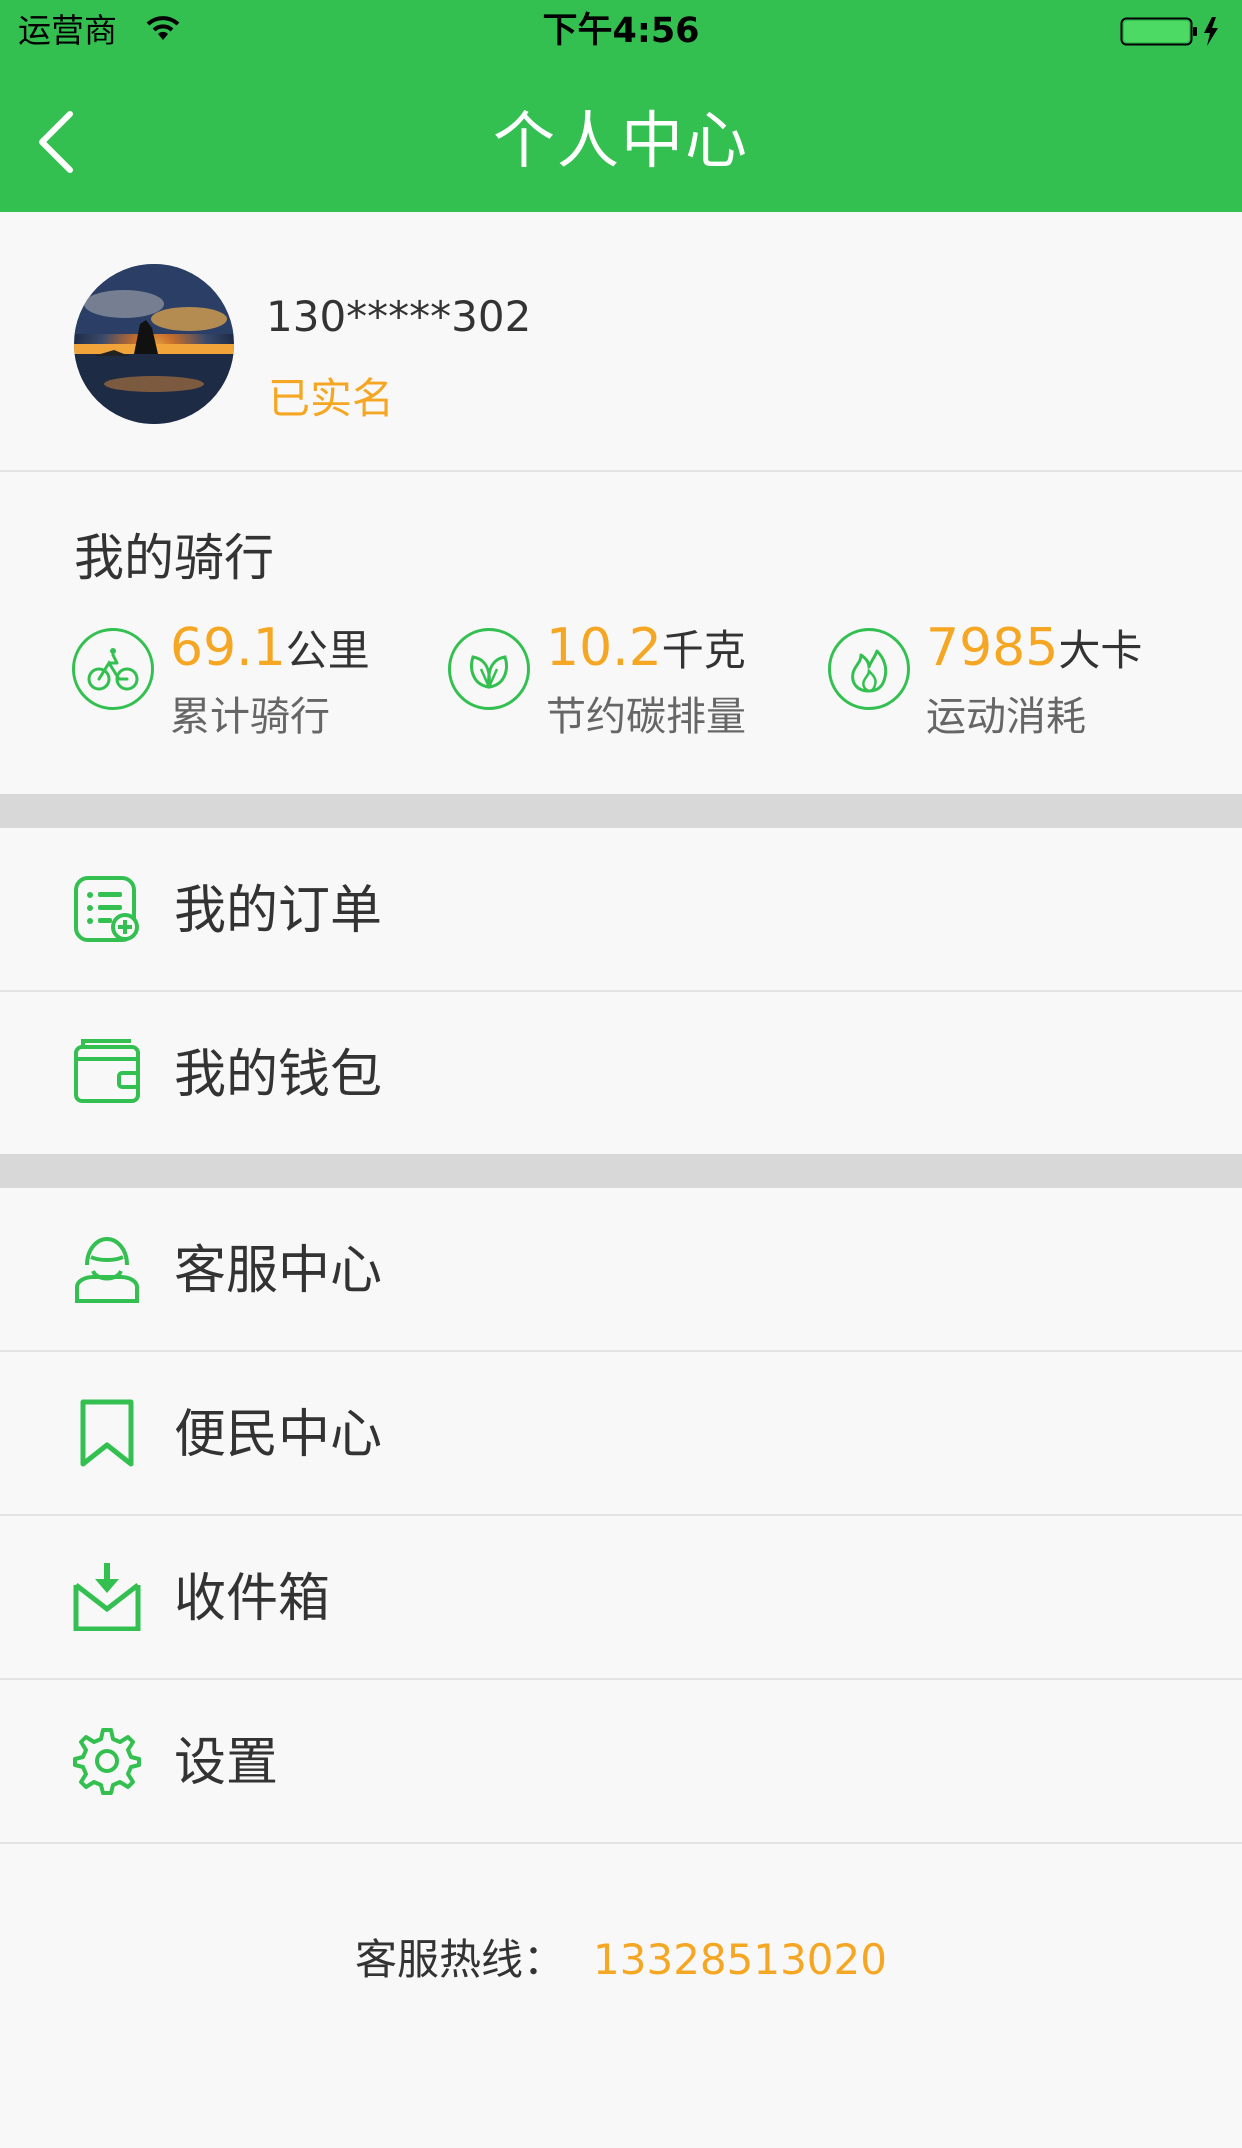  What do you see at coordinates (621, 1270) in the screenshot?
I see `menu-item-service-center: 客服中心` at bounding box center [621, 1270].